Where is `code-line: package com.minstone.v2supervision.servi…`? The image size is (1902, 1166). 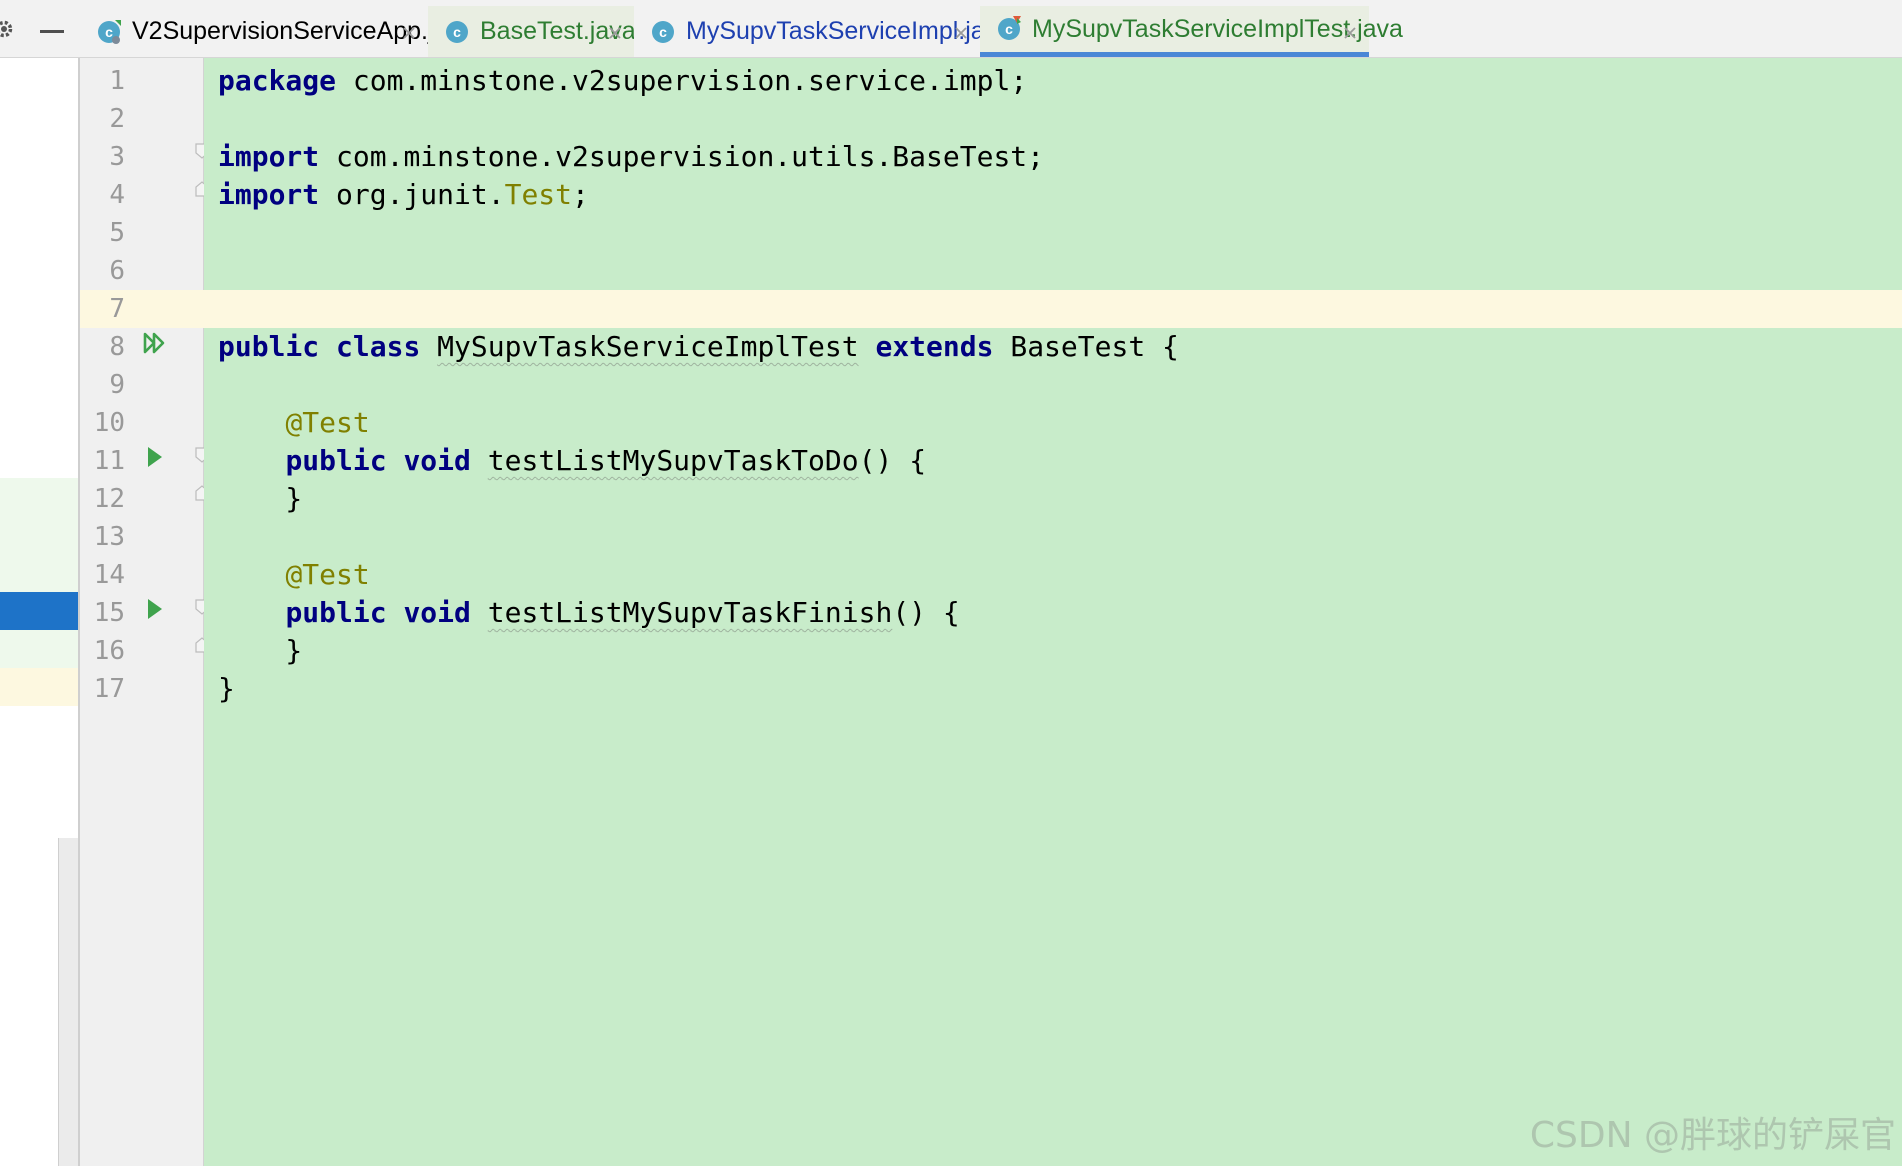
code-line: package com.minstone.v2supervision.servi… is located at coordinates (622, 81).